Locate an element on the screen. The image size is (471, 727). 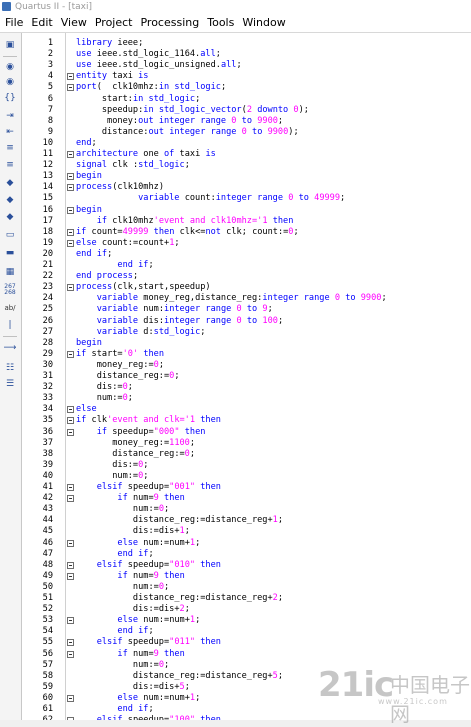
code-line: 40 num:=0; is located at coordinates (246, 476).